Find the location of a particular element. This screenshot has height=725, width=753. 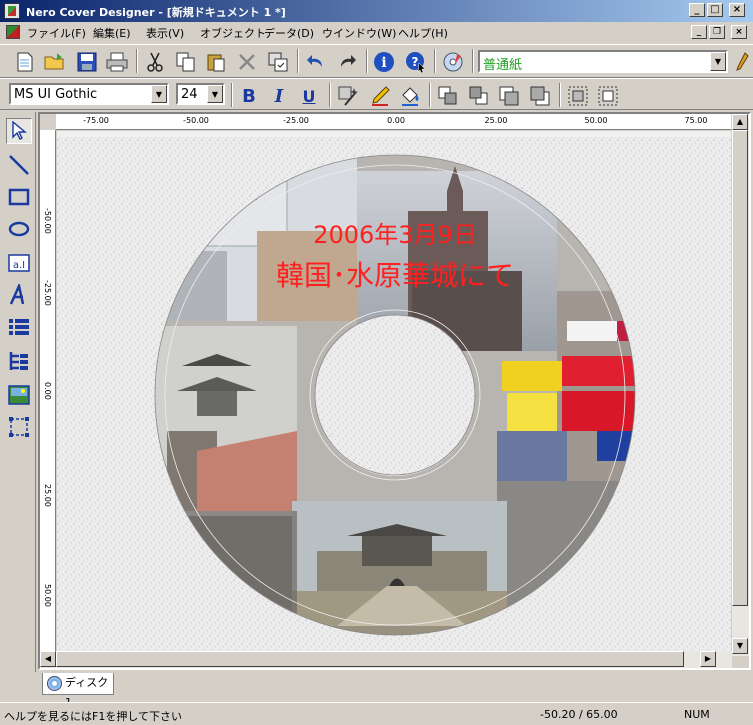

disc-title-line2: 韓国･水原華城にて is located at coordinates (395, 275).